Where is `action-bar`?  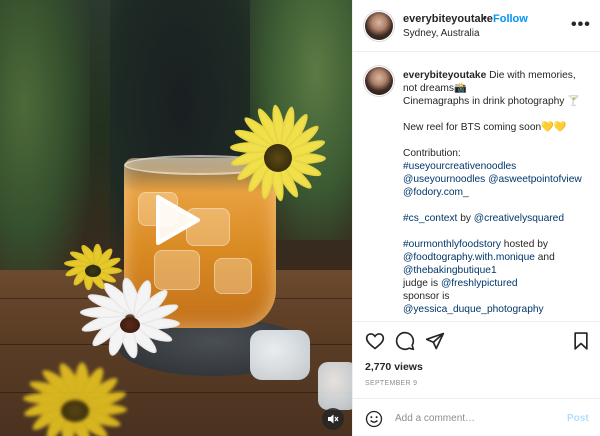
action-bar is located at coordinates (476, 339).